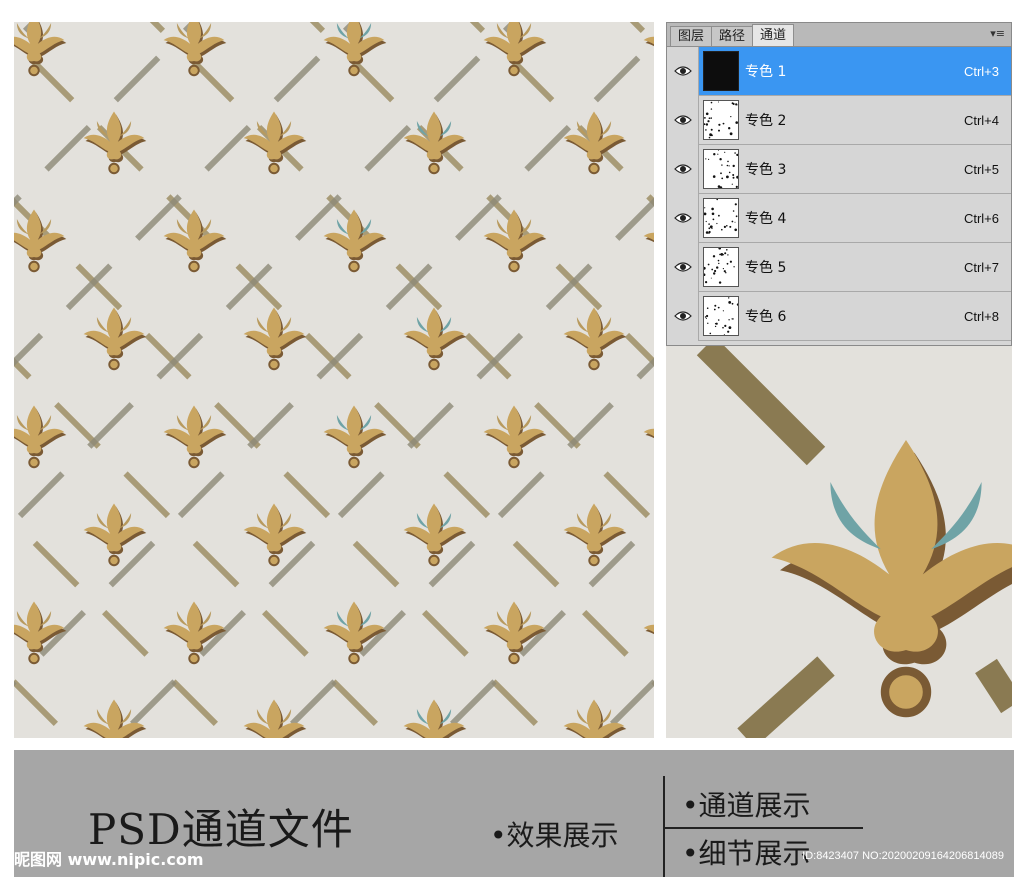  Describe the element at coordinates (773, 35) in the screenshot. I see `tab-channels: 通道` at that location.